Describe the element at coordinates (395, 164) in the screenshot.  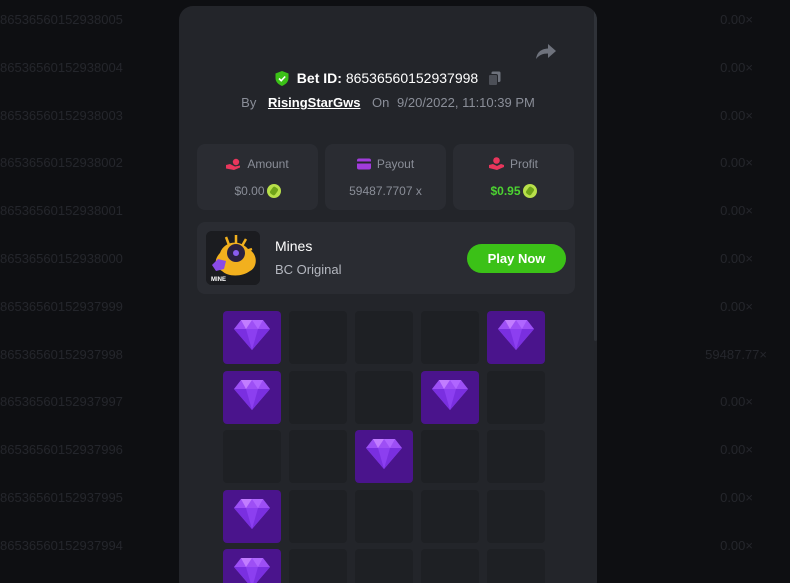
I see `payout-label: Payout` at that location.